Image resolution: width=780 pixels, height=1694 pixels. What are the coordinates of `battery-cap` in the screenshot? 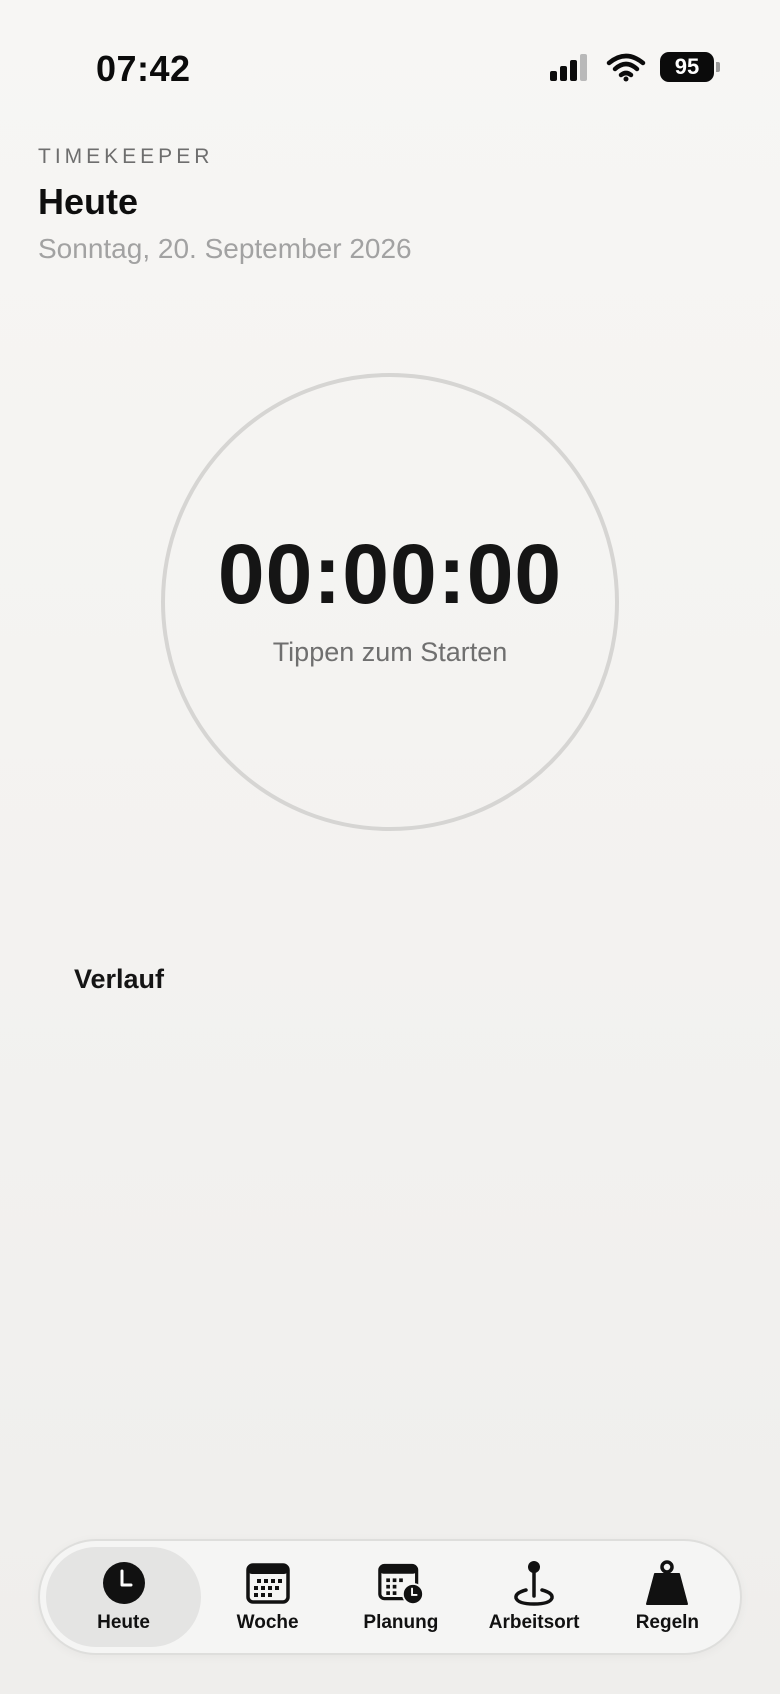 It's located at (718, 67).